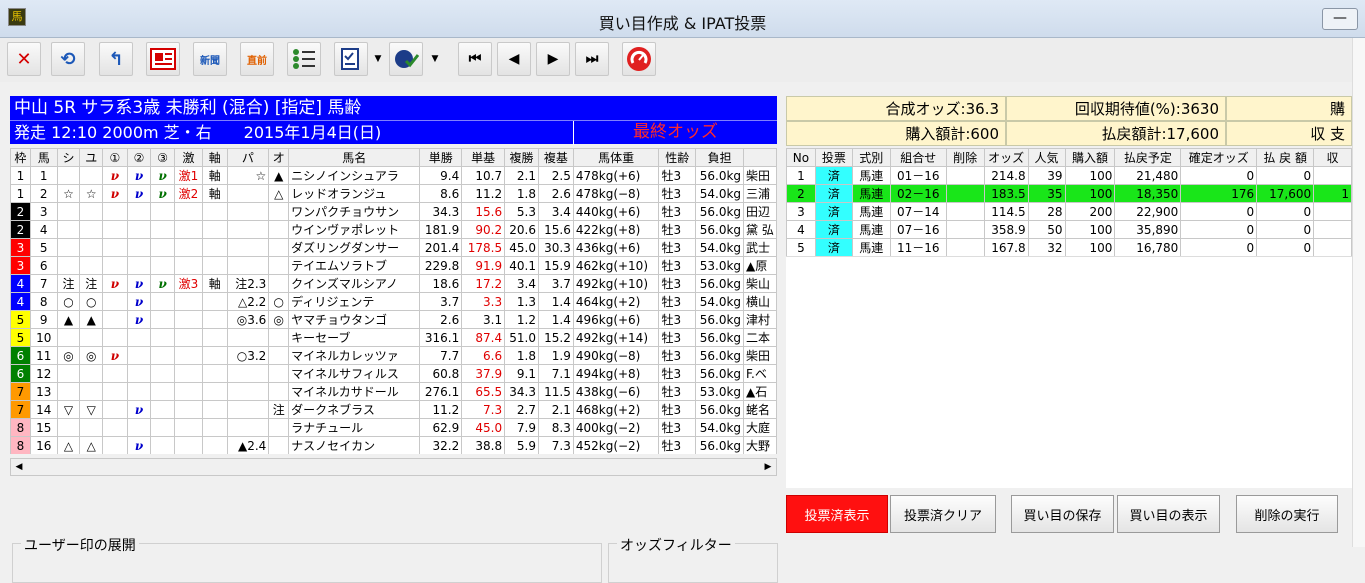 This screenshot has width=1365, height=583. Describe the element at coordinates (760, 283) in the screenshot. I see `horse-cell: 柴山` at that location.